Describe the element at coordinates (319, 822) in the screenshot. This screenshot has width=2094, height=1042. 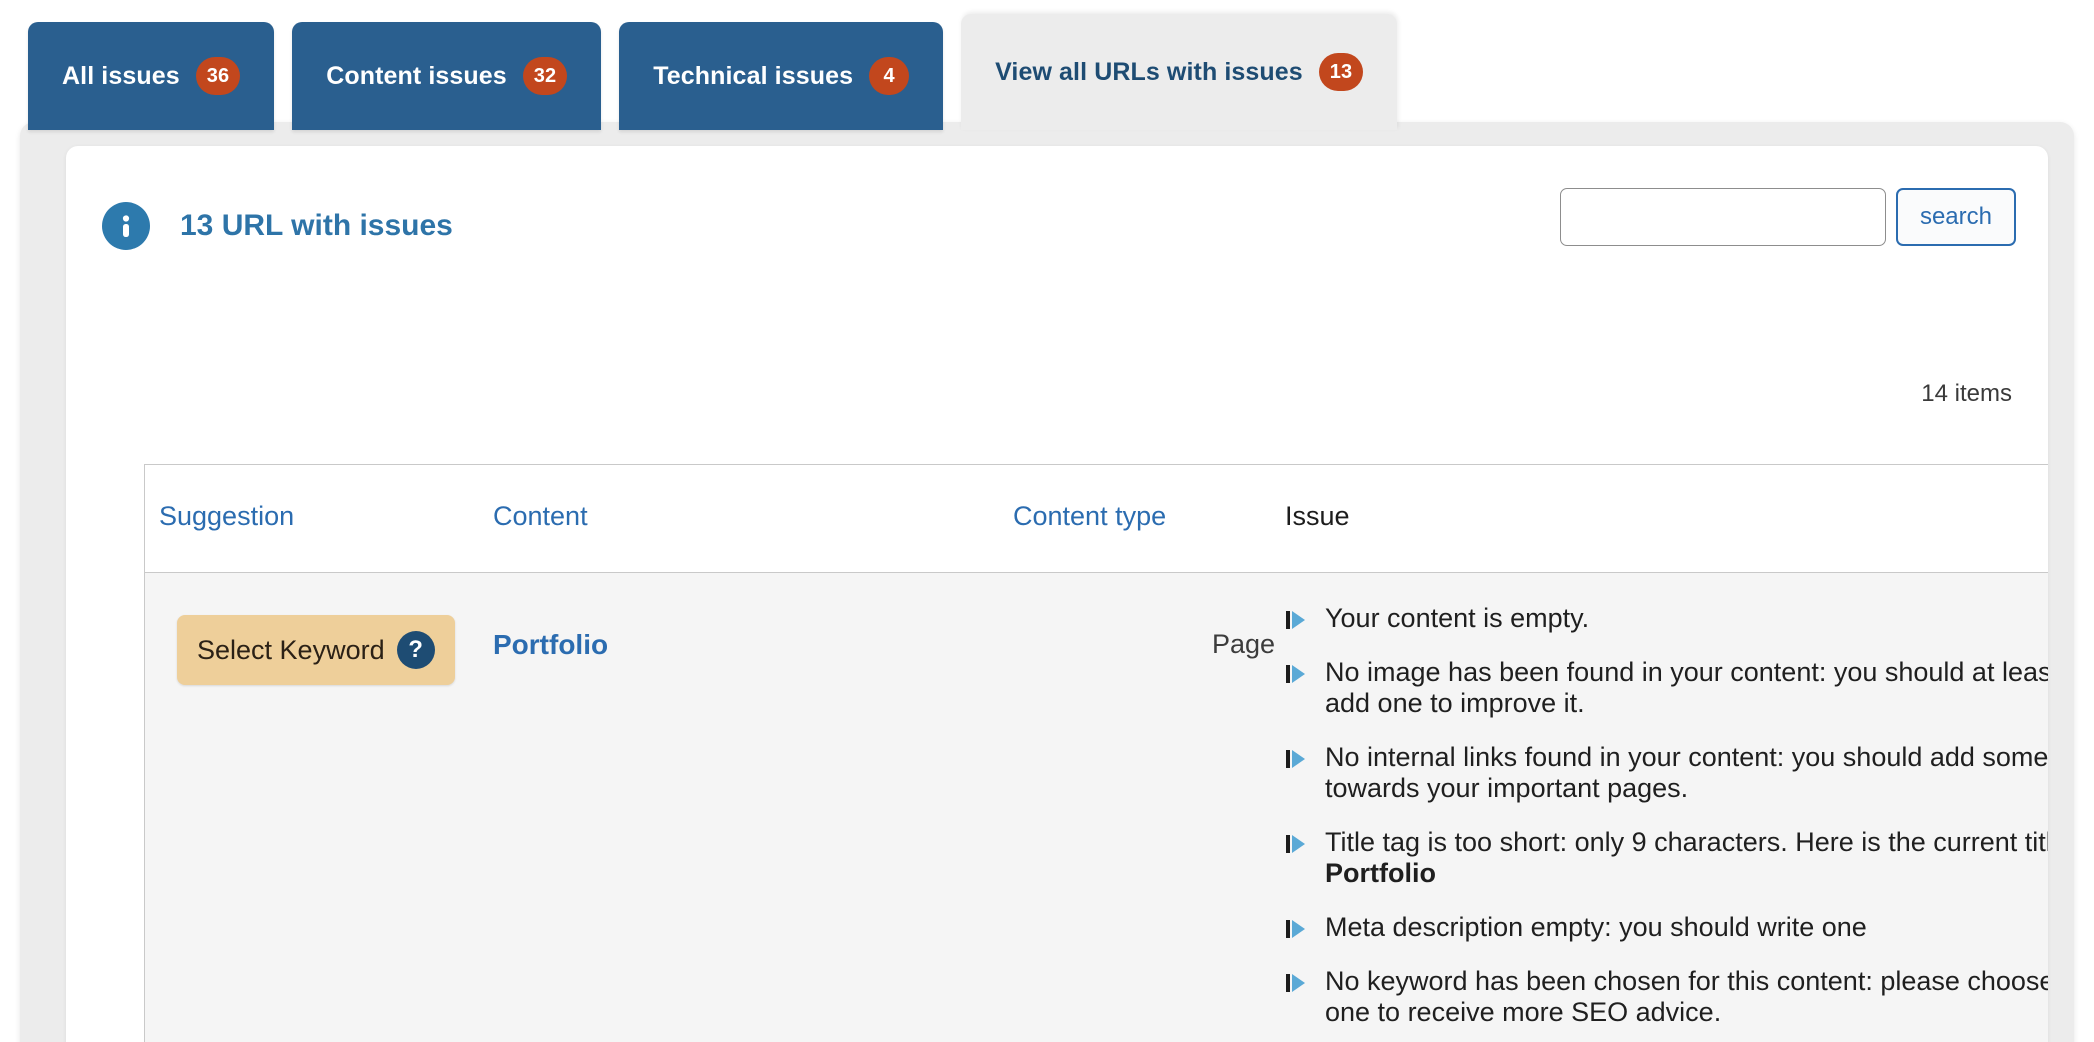
I see `cell-suggestion: Select Keyword?` at that location.